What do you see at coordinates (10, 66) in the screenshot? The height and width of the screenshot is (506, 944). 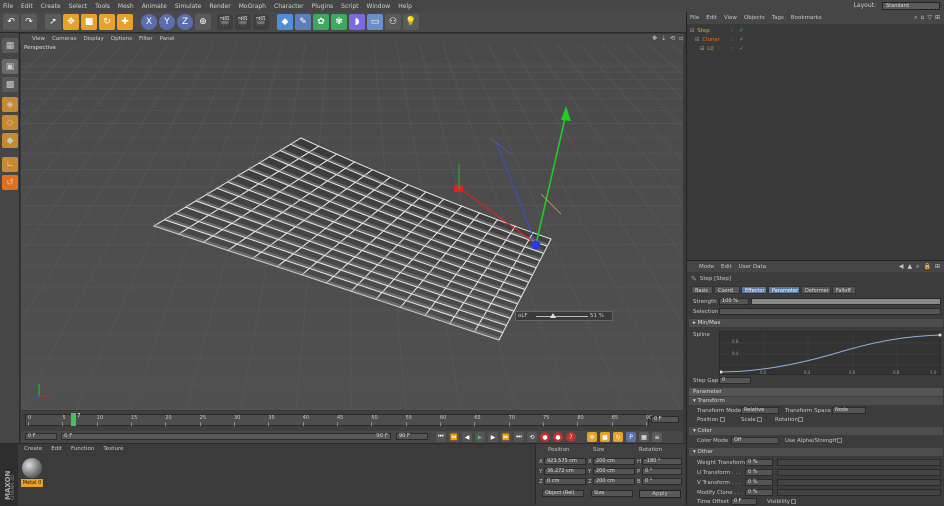 I see `model-mode-icon: ▣` at bounding box center [10, 66].